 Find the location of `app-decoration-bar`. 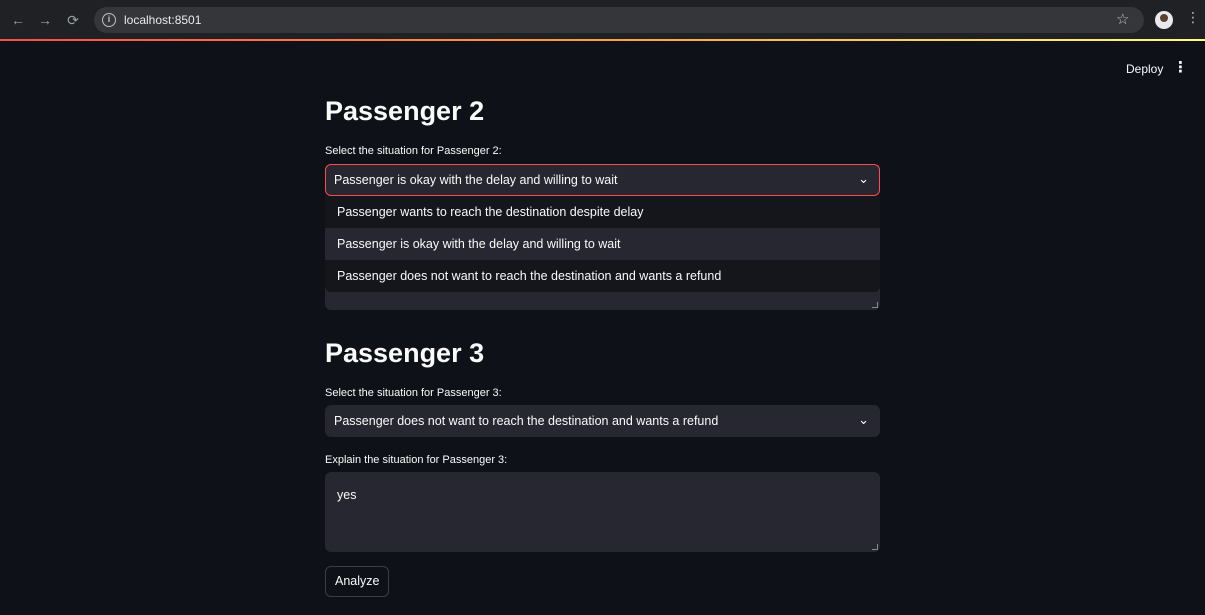

app-decoration-bar is located at coordinates (602, 40).